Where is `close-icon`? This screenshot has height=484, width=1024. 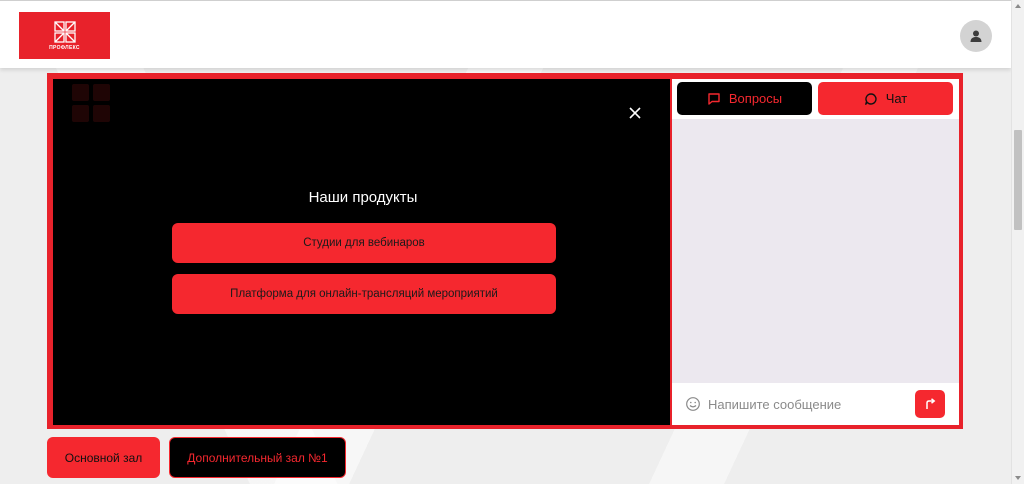
close-icon is located at coordinates (635, 113).